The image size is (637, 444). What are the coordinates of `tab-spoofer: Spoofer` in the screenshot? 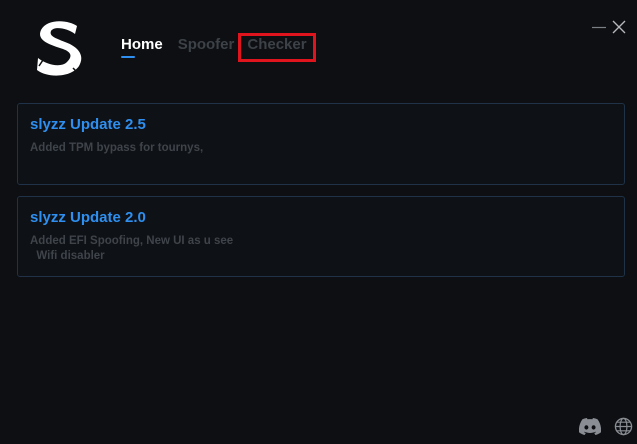 It's located at (206, 45).